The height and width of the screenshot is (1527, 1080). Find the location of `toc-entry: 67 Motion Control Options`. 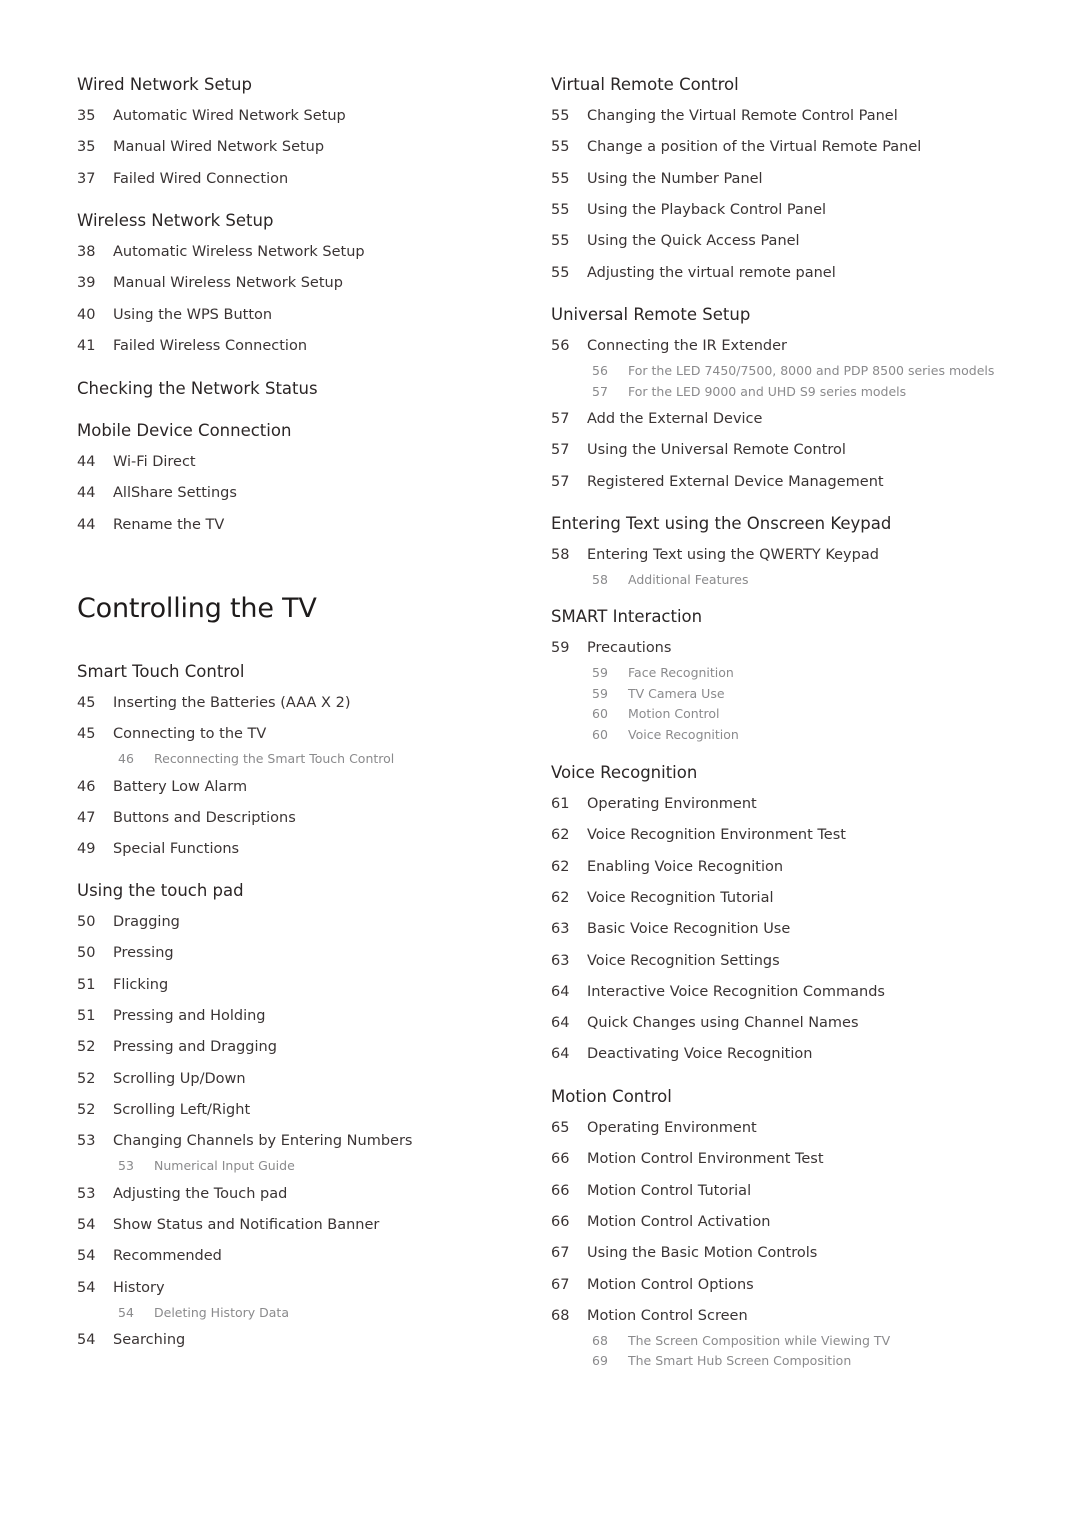

toc-entry: 67 Motion Control Options is located at coordinates (652, 1285).